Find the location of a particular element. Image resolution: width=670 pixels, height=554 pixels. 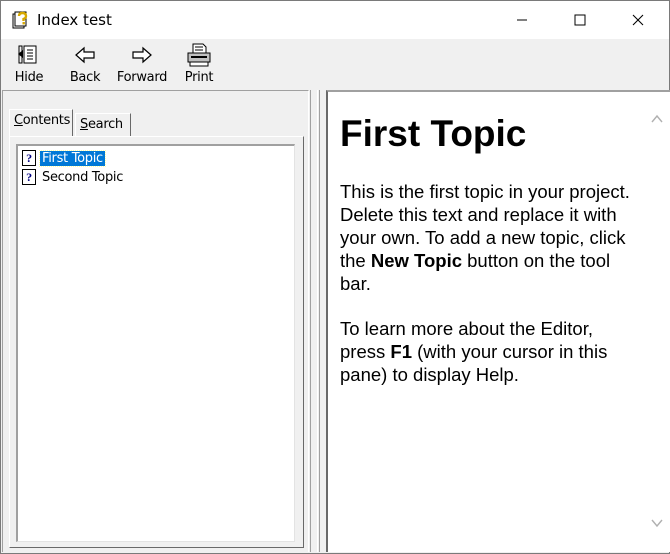

forward-button: Forward is located at coordinates (142, 65).